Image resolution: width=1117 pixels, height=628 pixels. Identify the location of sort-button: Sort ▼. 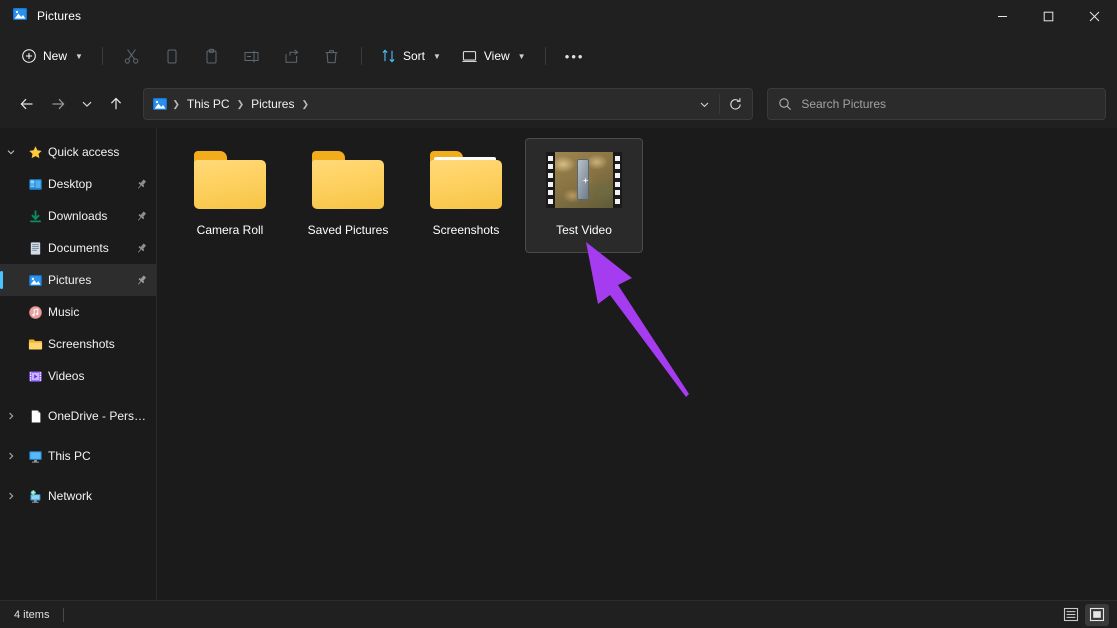
(411, 56).